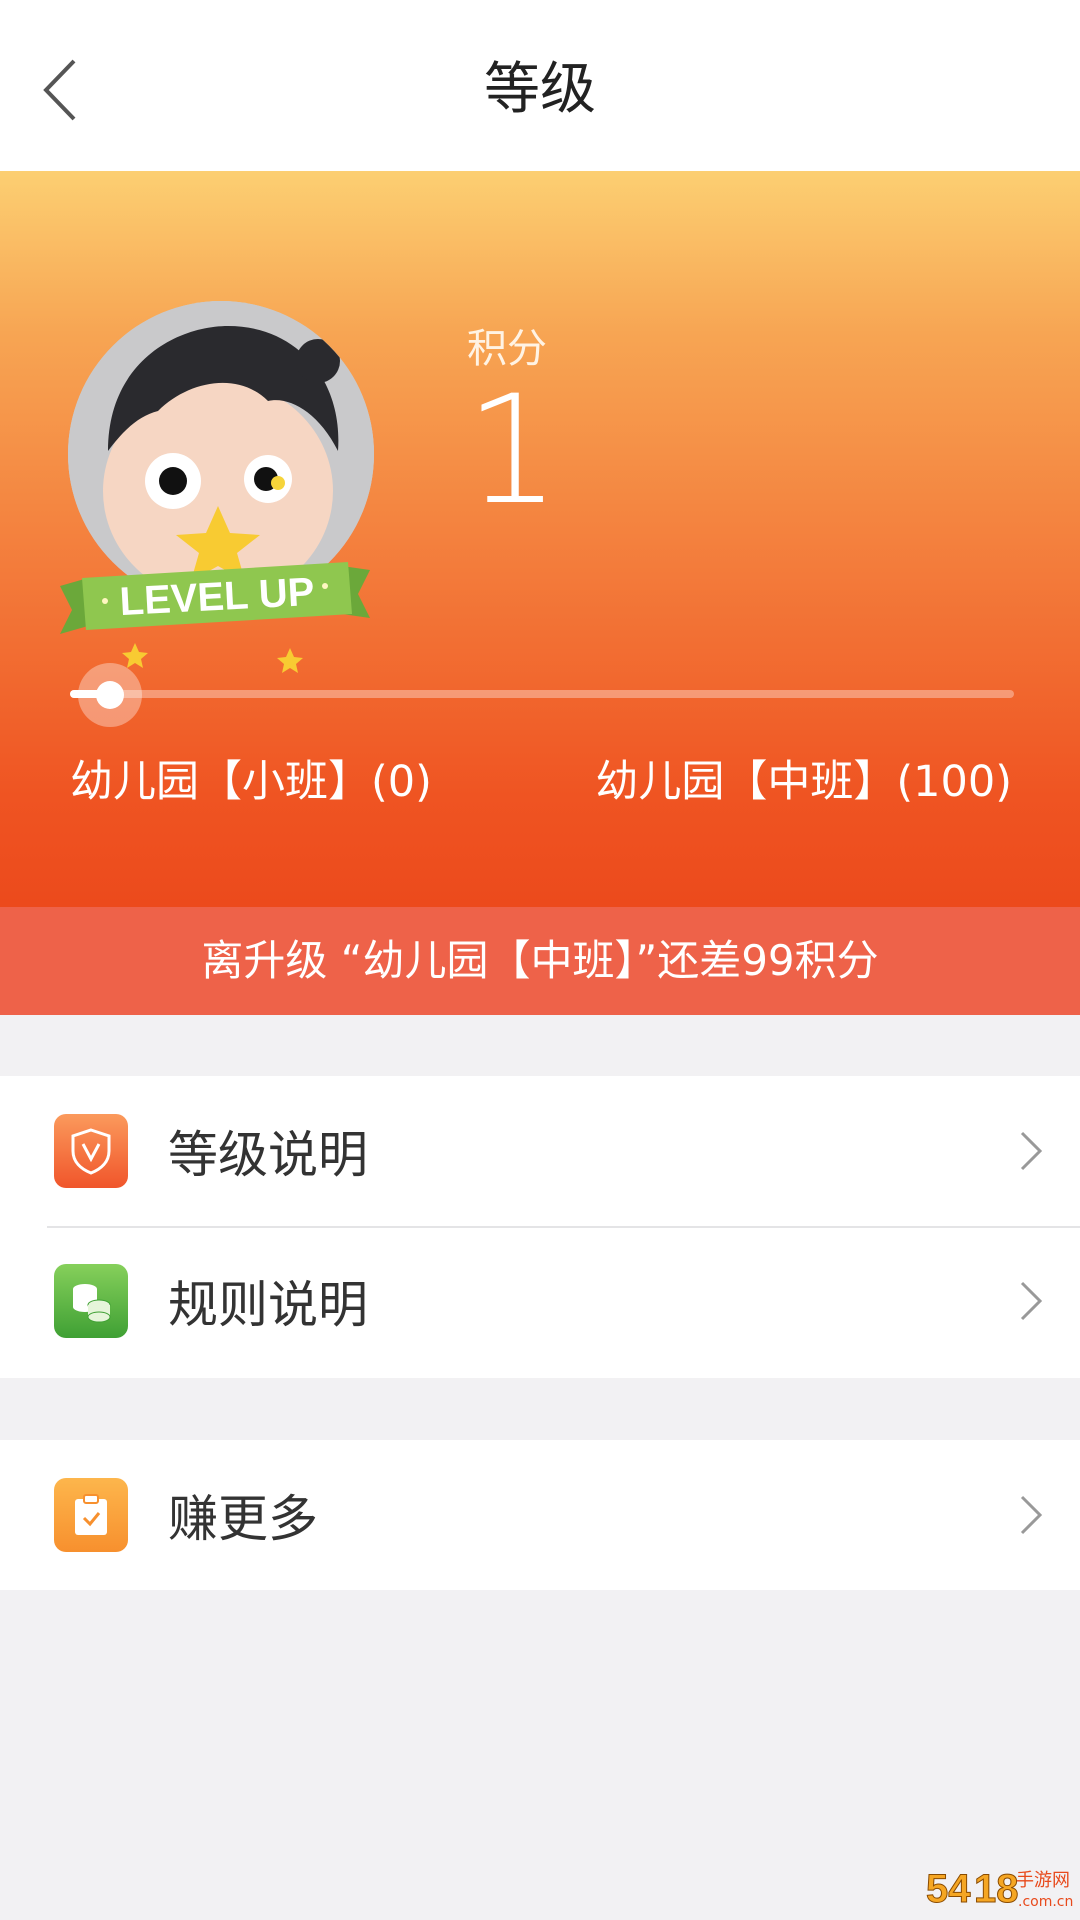  I want to click on menu-item-earn-more: 赚更多, so click(540, 1515).